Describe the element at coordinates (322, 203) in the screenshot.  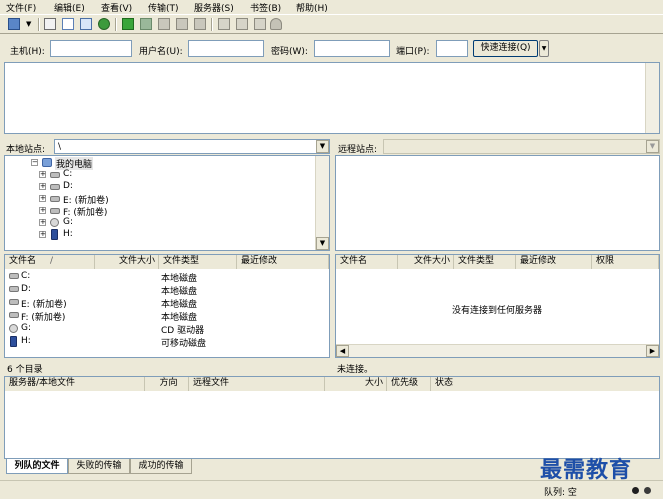
I see `local-tree-scrollbar: ▼` at that location.